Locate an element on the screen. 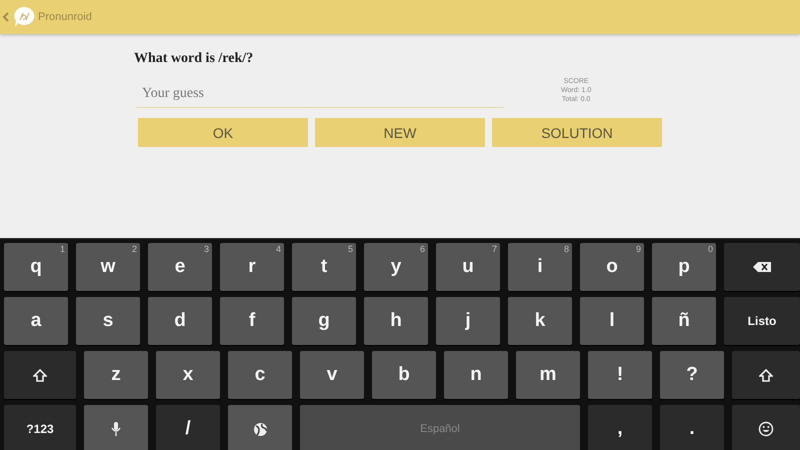 This screenshot has width=800, height=450. key: r 4 is located at coordinates (252, 267).